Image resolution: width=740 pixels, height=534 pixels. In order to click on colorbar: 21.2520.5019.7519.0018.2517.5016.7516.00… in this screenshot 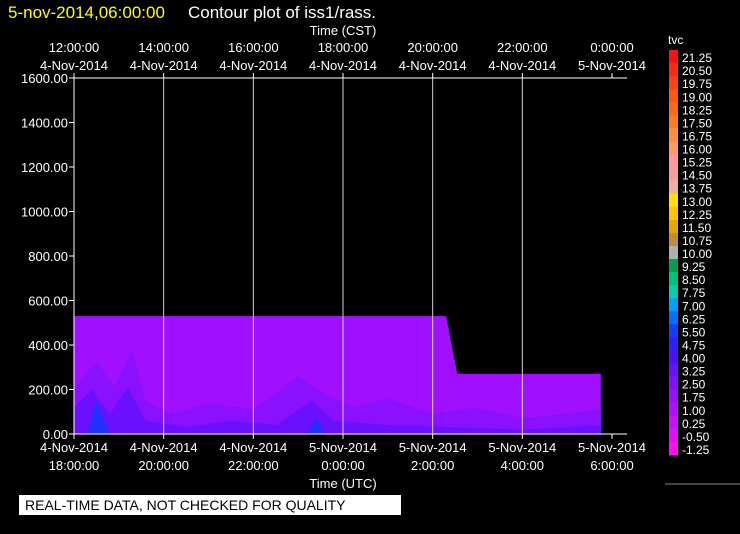, I will do `click(690, 253)`.